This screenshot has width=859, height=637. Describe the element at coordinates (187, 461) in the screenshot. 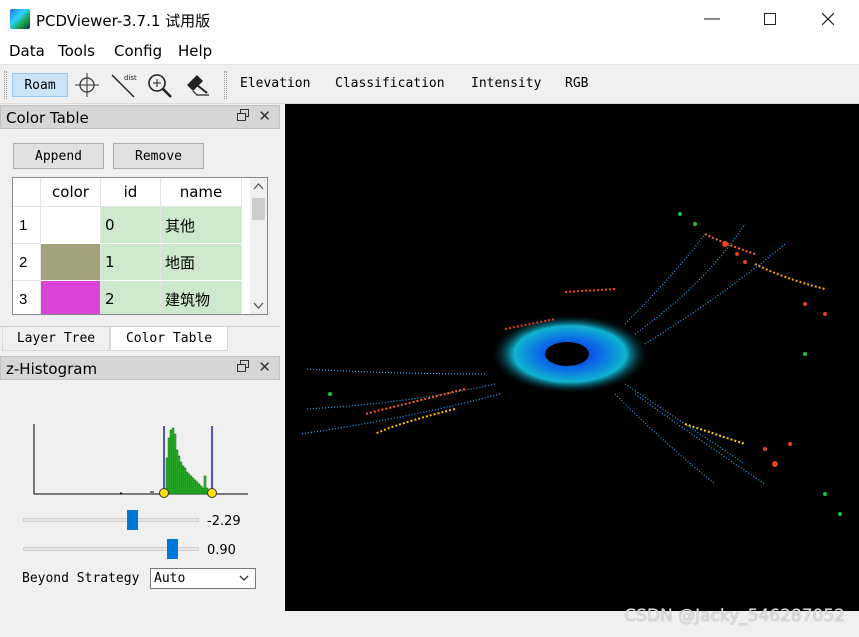

I see `histogram-bars` at that location.